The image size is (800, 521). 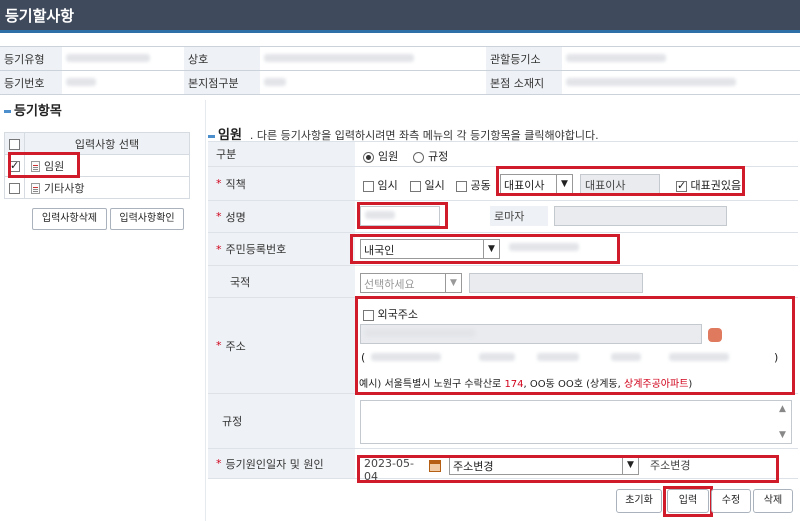 I want to click on label-name: * 성명, so click(x=281, y=216).